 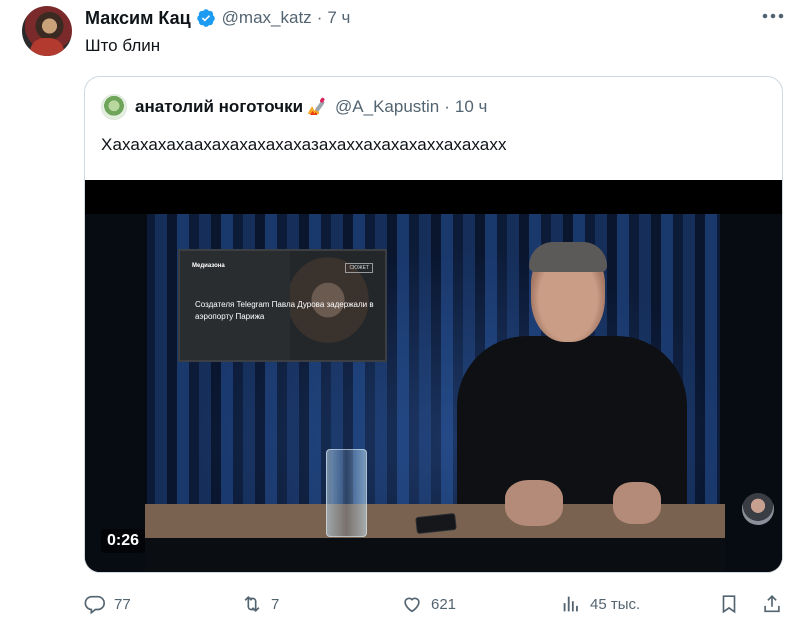 I want to click on dark-wall-left, so click(x=116, y=393).